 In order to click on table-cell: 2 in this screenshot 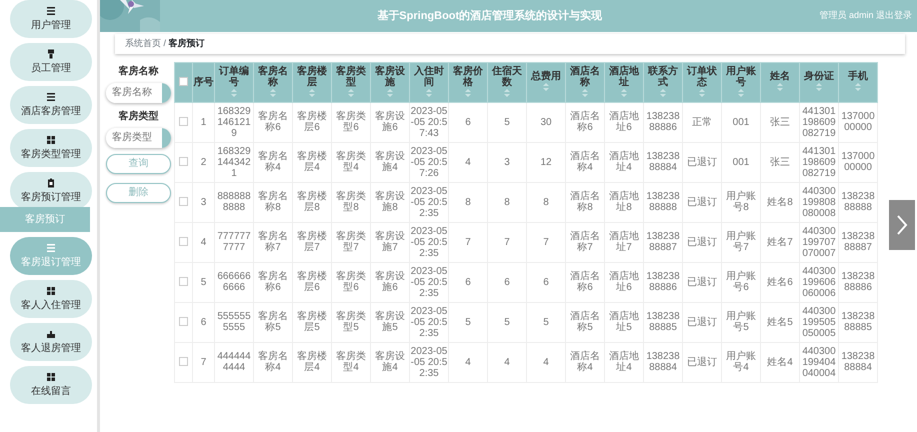, I will do `click(203, 162)`.